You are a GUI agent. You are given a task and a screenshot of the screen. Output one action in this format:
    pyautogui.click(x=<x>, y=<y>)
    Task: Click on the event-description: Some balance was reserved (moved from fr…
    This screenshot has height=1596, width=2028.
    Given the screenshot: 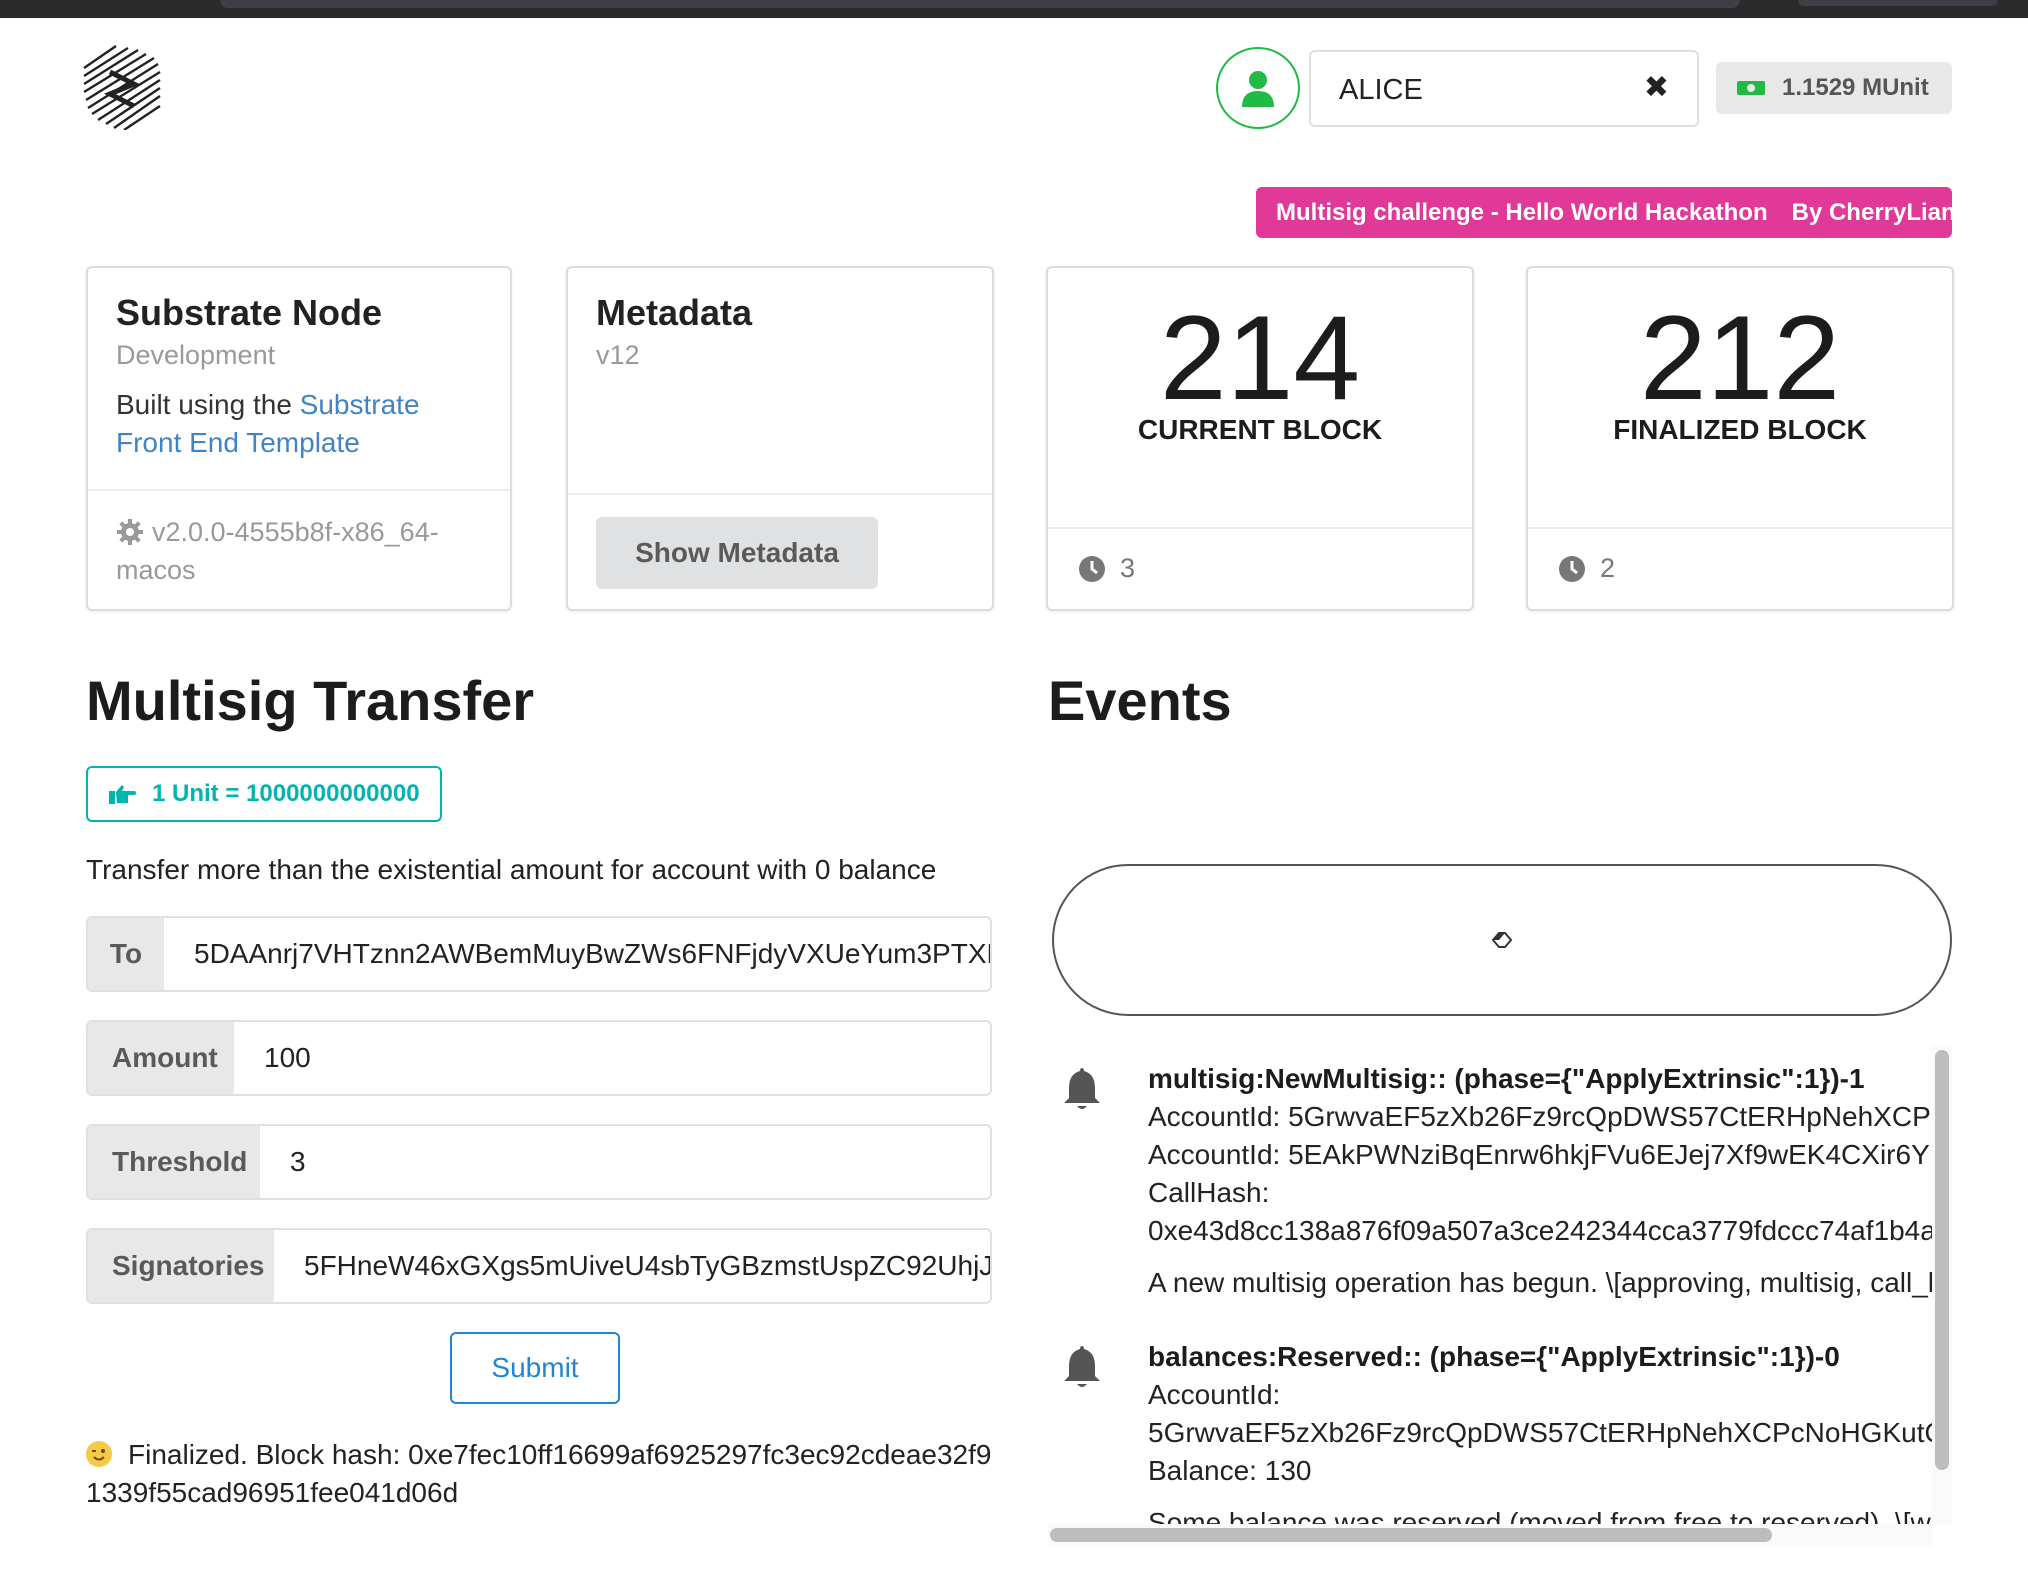 What is the action you would take?
    pyautogui.click(x=1540, y=1515)
    